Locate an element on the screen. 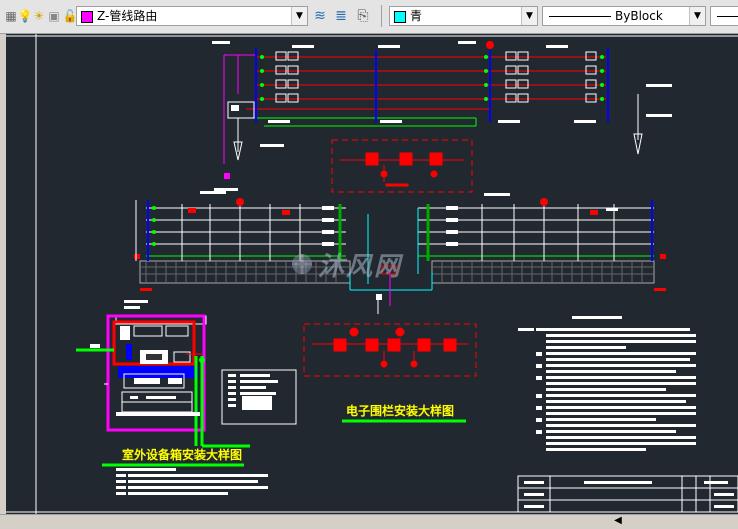 The height and width of the screenshot is (529, 738). layer-dropdown: Z-管线路由 ▼ is located at coordinates (192, 16).